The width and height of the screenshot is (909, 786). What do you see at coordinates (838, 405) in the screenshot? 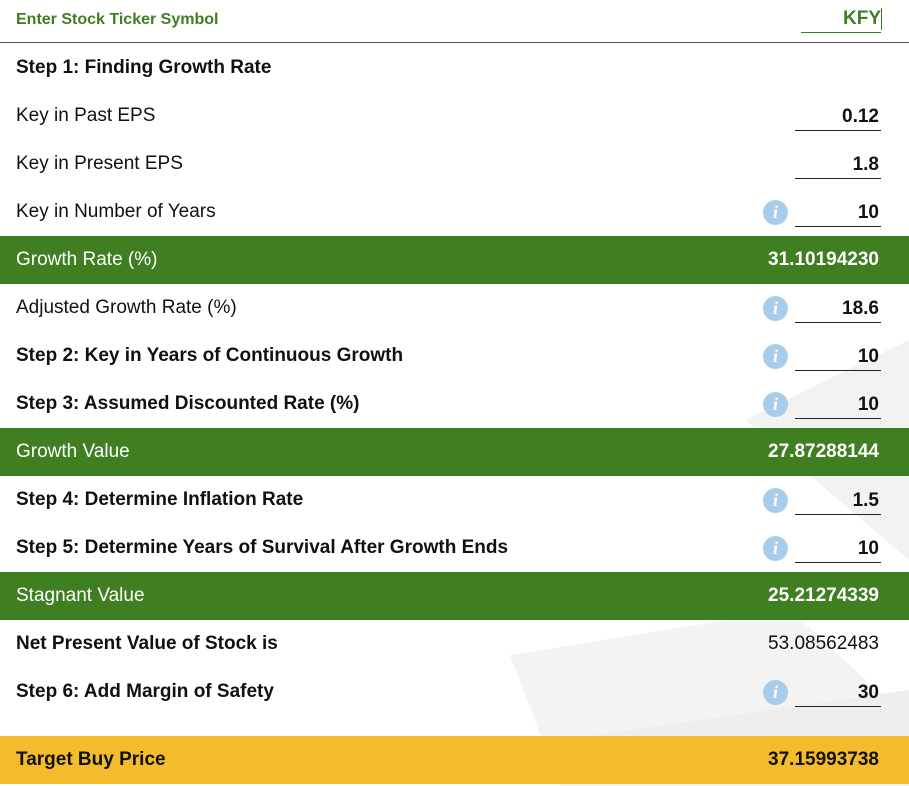
I see `discount-rate-input` at bounding box center [838, 405].